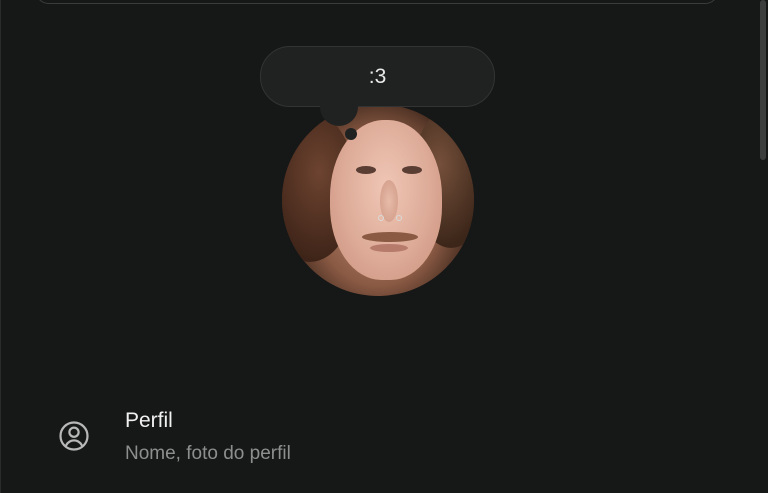 Image resolution: width=768 pixels, height=493 pixels. What do you see at coordinates (389, 248) in the screenshot?
I see `avatar-mouth` at bounding box center [389, 248].